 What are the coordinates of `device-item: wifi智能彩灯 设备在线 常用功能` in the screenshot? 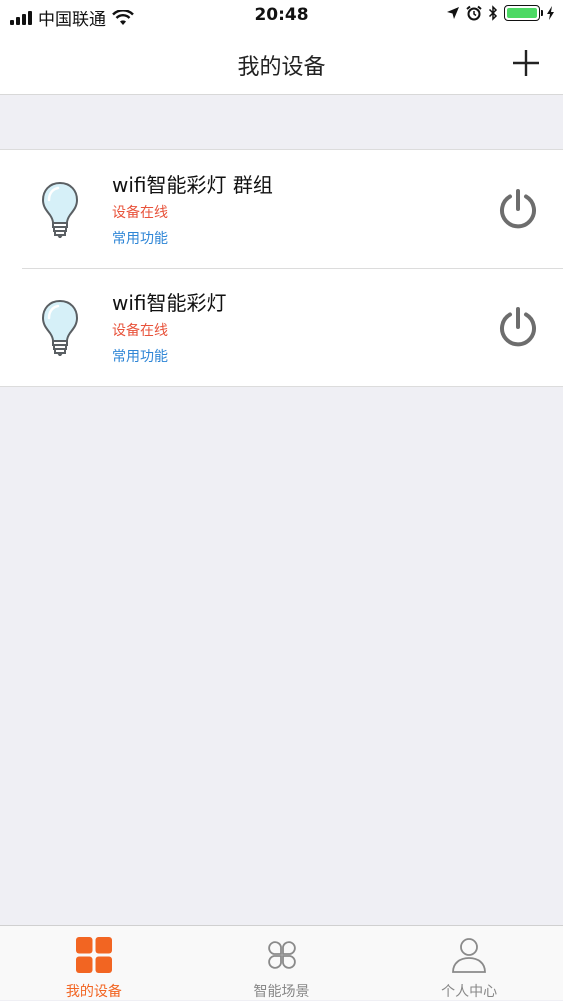 It's located at (281, 327).